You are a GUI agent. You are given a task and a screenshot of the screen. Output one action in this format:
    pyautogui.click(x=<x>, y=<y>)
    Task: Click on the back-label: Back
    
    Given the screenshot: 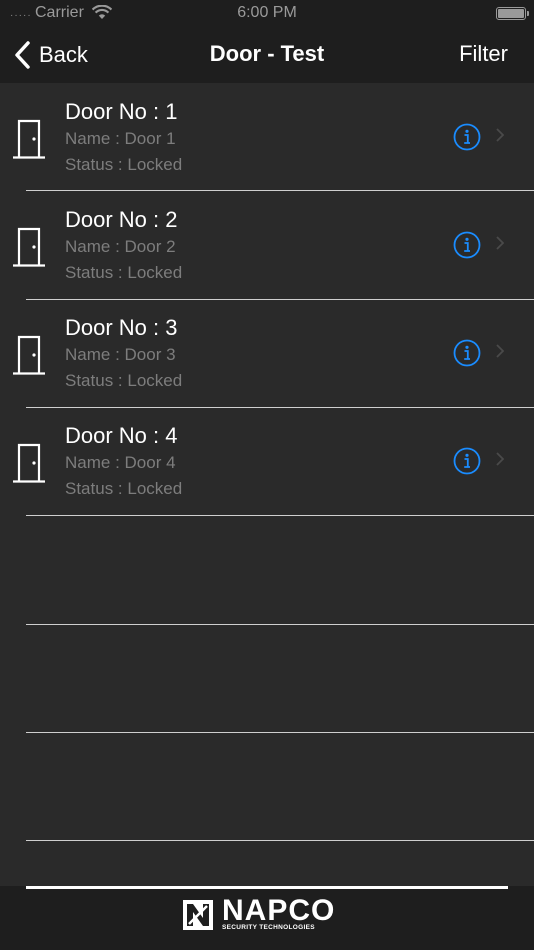 What is the action you would take?
    pyautogui.click(x=63, y=54)
    